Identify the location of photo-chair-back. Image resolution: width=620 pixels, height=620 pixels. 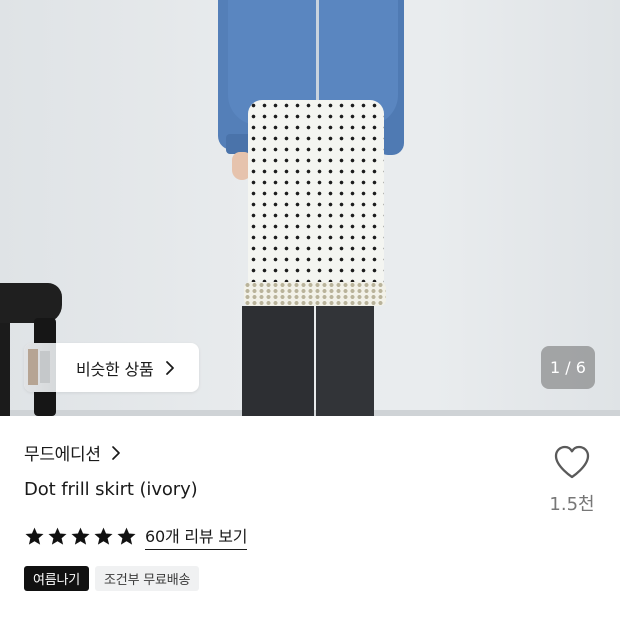
(5, 366).